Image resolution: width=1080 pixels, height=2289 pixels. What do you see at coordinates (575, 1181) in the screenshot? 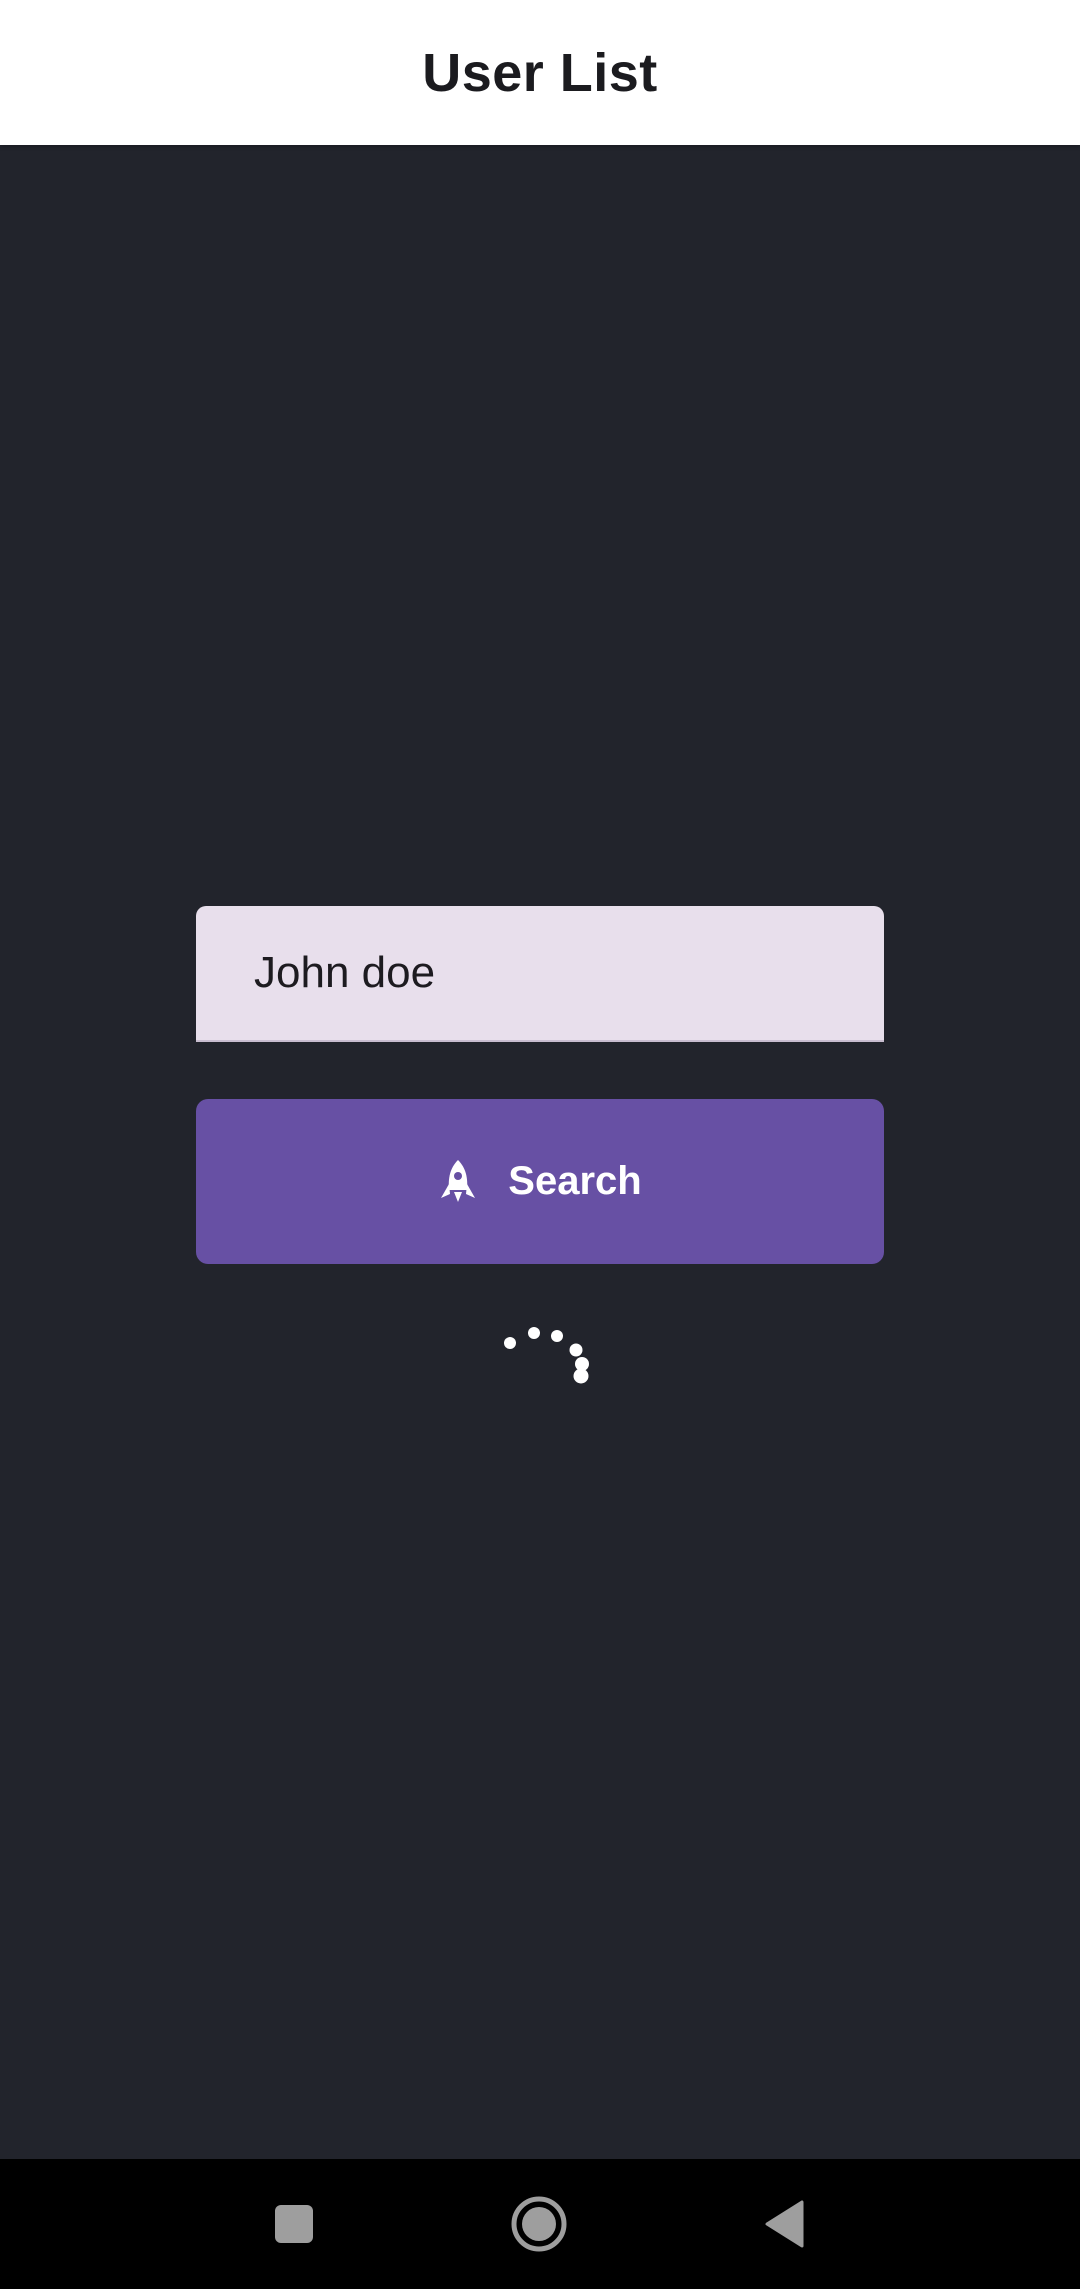
I see `search-button-label: Search` at bounding box center [575, 1181].